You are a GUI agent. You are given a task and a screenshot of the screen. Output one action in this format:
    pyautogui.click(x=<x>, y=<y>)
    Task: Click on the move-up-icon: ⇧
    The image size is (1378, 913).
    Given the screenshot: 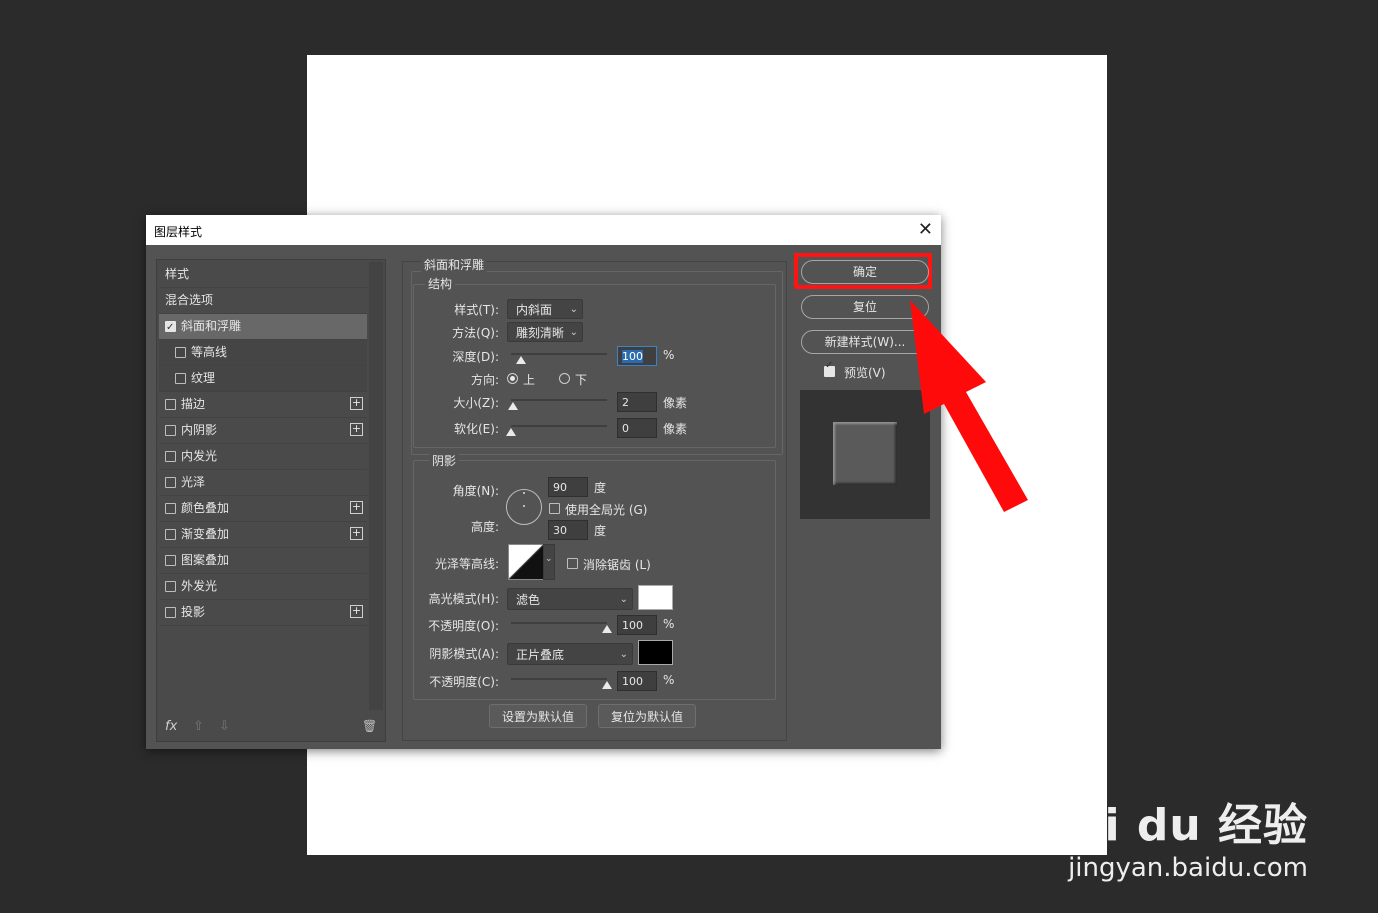 What is the action you would take?
    pyautogui.click(x=198, y=726)
    